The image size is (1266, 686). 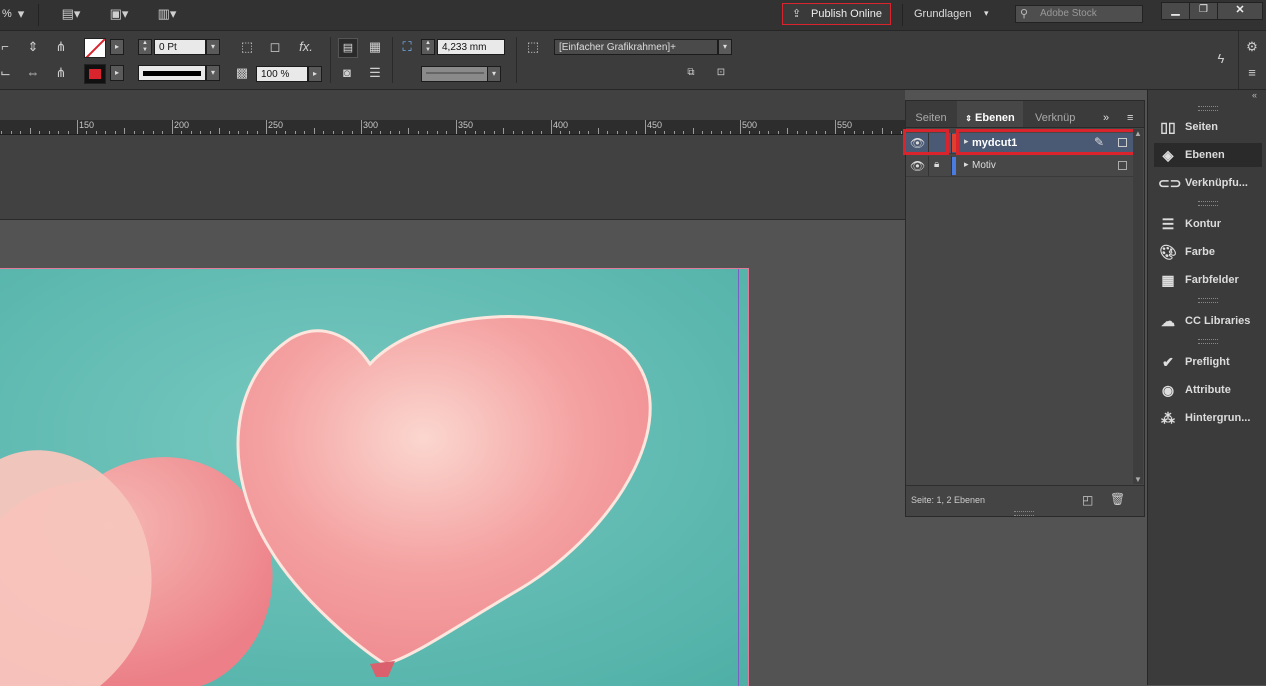 I want to click on dock-item-pages: ▯▯ Seiten, so click(x=1208, y=127).